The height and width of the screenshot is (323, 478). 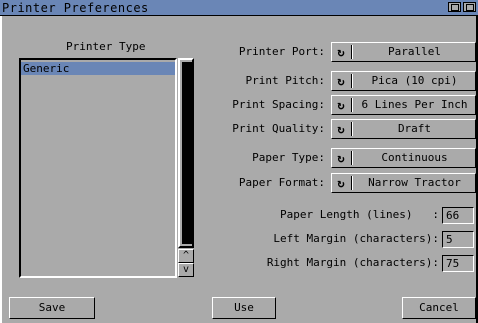 What do you see at coordinates (1, 169) in the screenshot?
I see `window-border-left` at bounding box center [1, 169].